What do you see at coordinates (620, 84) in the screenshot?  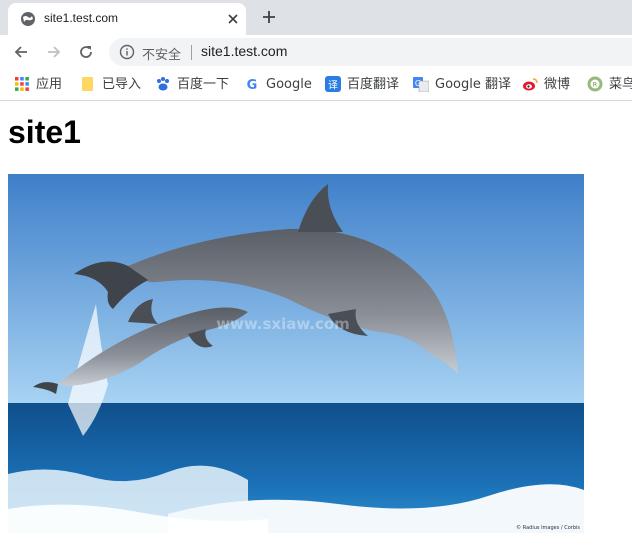 I see `bookmark-label: 菜鸟` at bounding box center [620, 84].